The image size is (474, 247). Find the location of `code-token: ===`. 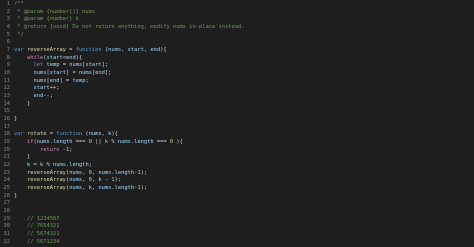

code-token: === is located at coordinates (161, 142).